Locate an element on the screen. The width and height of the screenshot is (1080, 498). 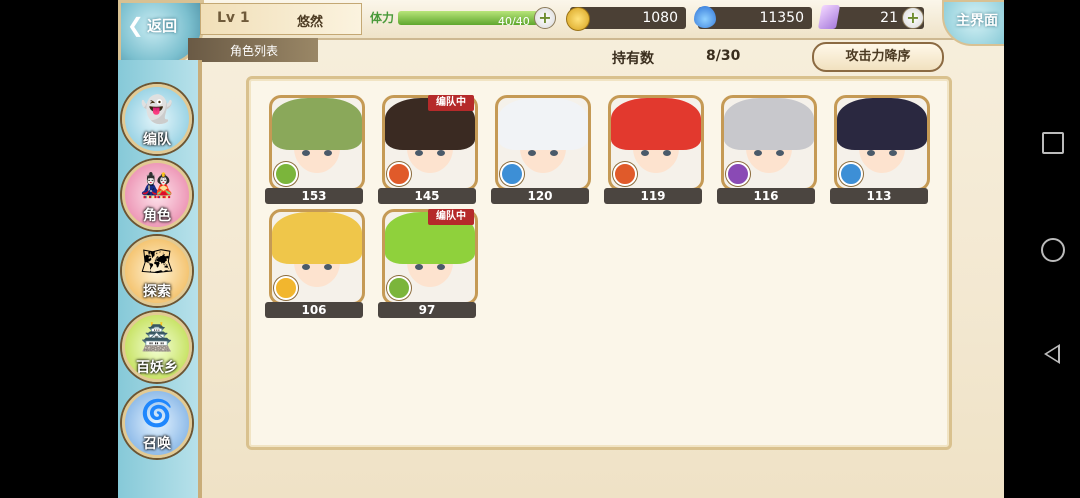
stamina-label: 体力 is located at coordinates (382, 18).